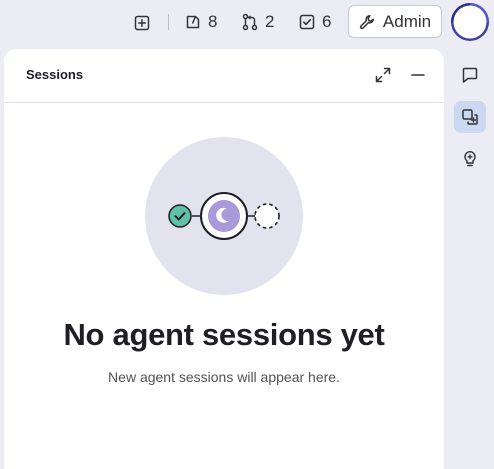 Image resolution: width=494 pixels, height=469 pixels. I want to click on sessions-icon, so click(470, 117).